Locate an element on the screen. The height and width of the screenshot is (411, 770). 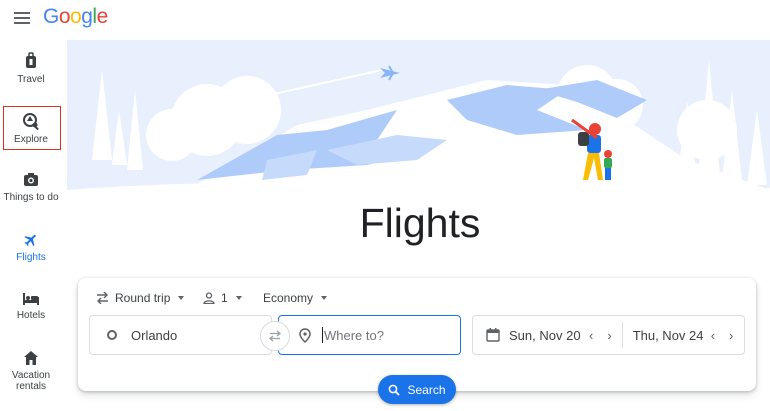
departure-date: Sun, Nov 20 is located at coordinates (549, 335).